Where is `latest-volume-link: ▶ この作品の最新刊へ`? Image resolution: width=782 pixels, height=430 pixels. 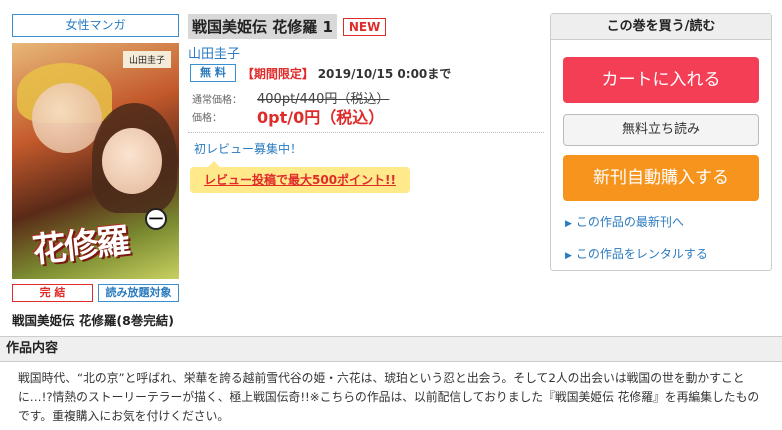 latest-volume-link: ▶ この作品の最新刊へ is located at coordinates (624, 221).